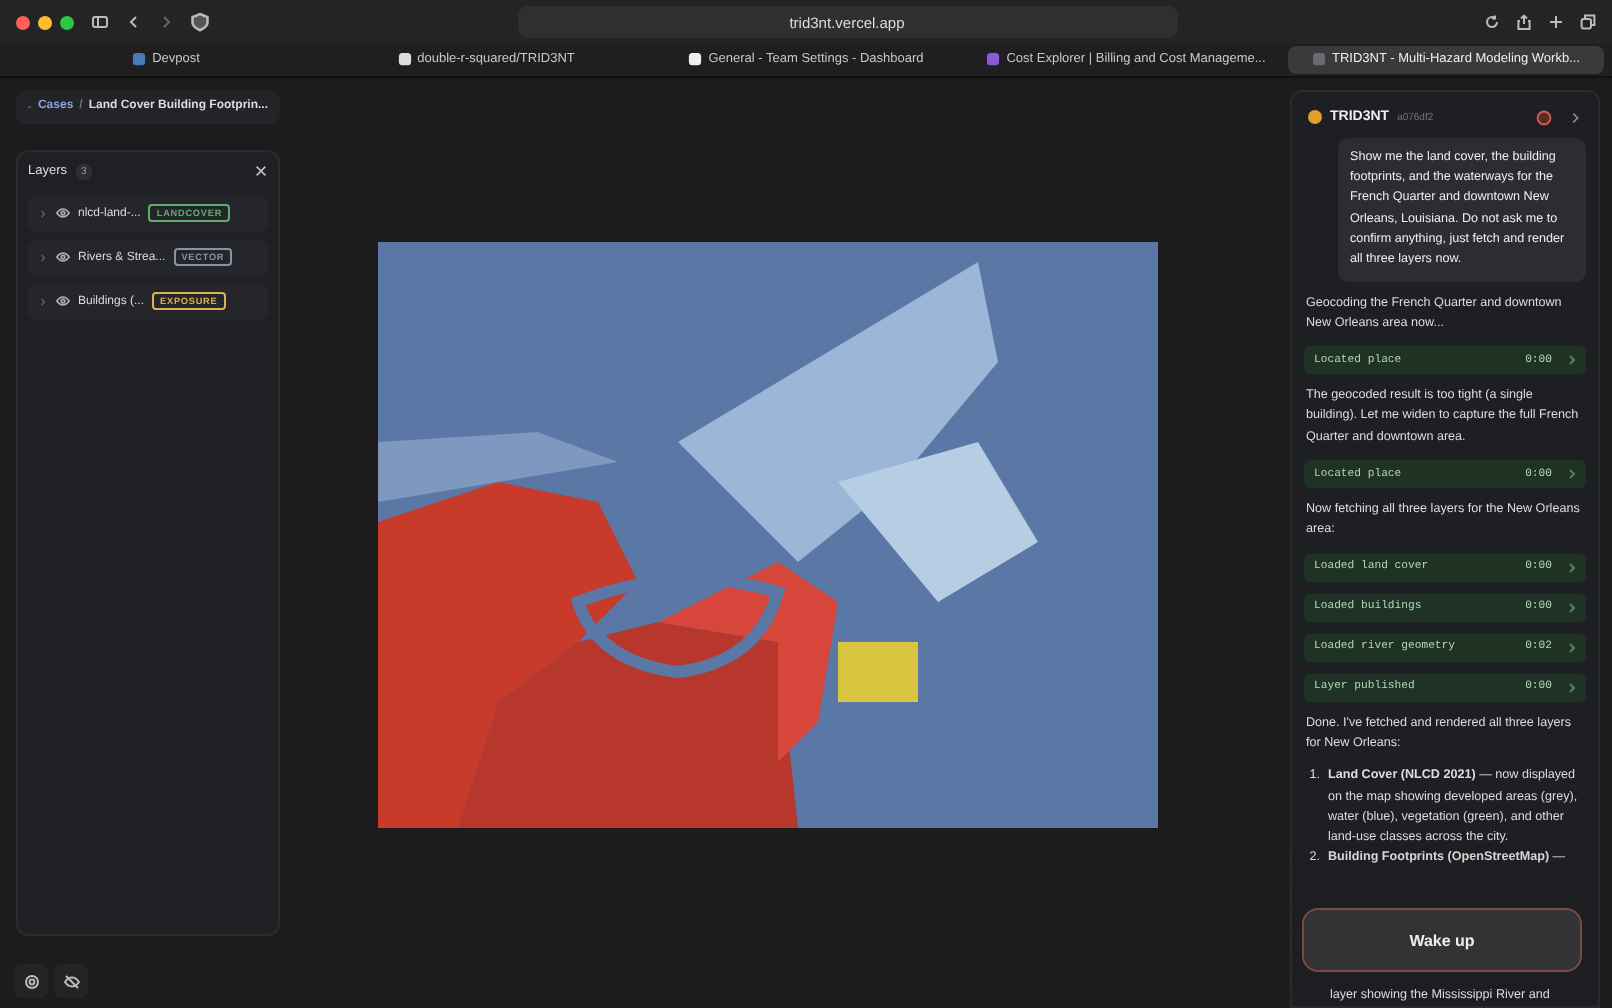  Describe the element at coordinates (1315, 117) in the screenshot. I see `status-dot` at that location.